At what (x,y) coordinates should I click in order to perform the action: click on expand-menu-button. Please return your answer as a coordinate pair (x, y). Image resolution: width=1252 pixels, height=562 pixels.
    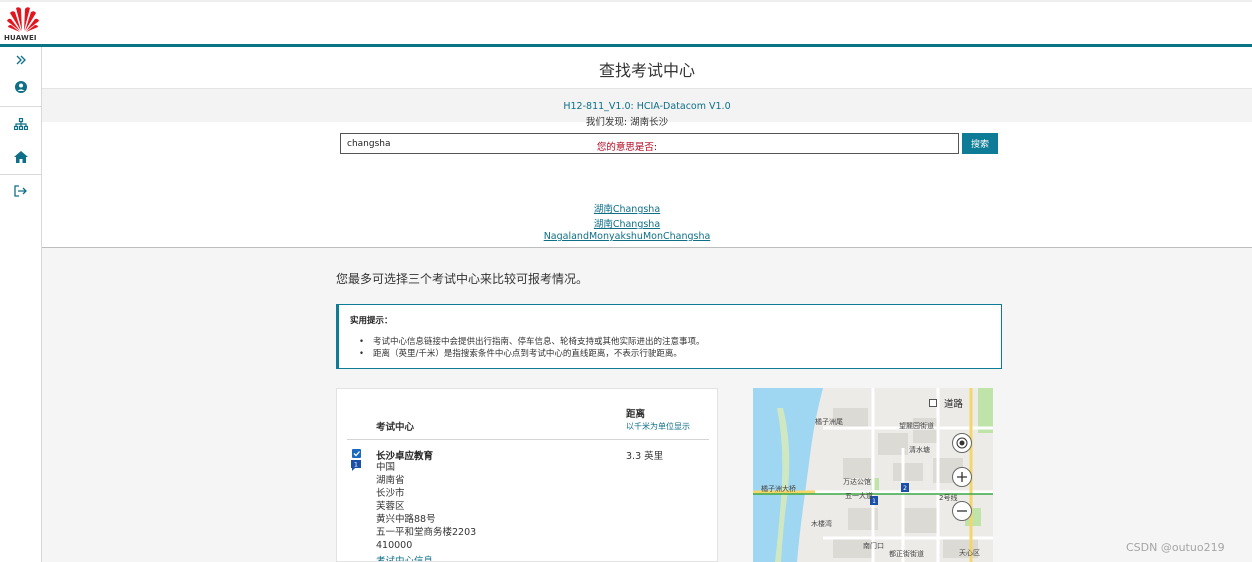
    Looking at the image, I should click on (20, 60).